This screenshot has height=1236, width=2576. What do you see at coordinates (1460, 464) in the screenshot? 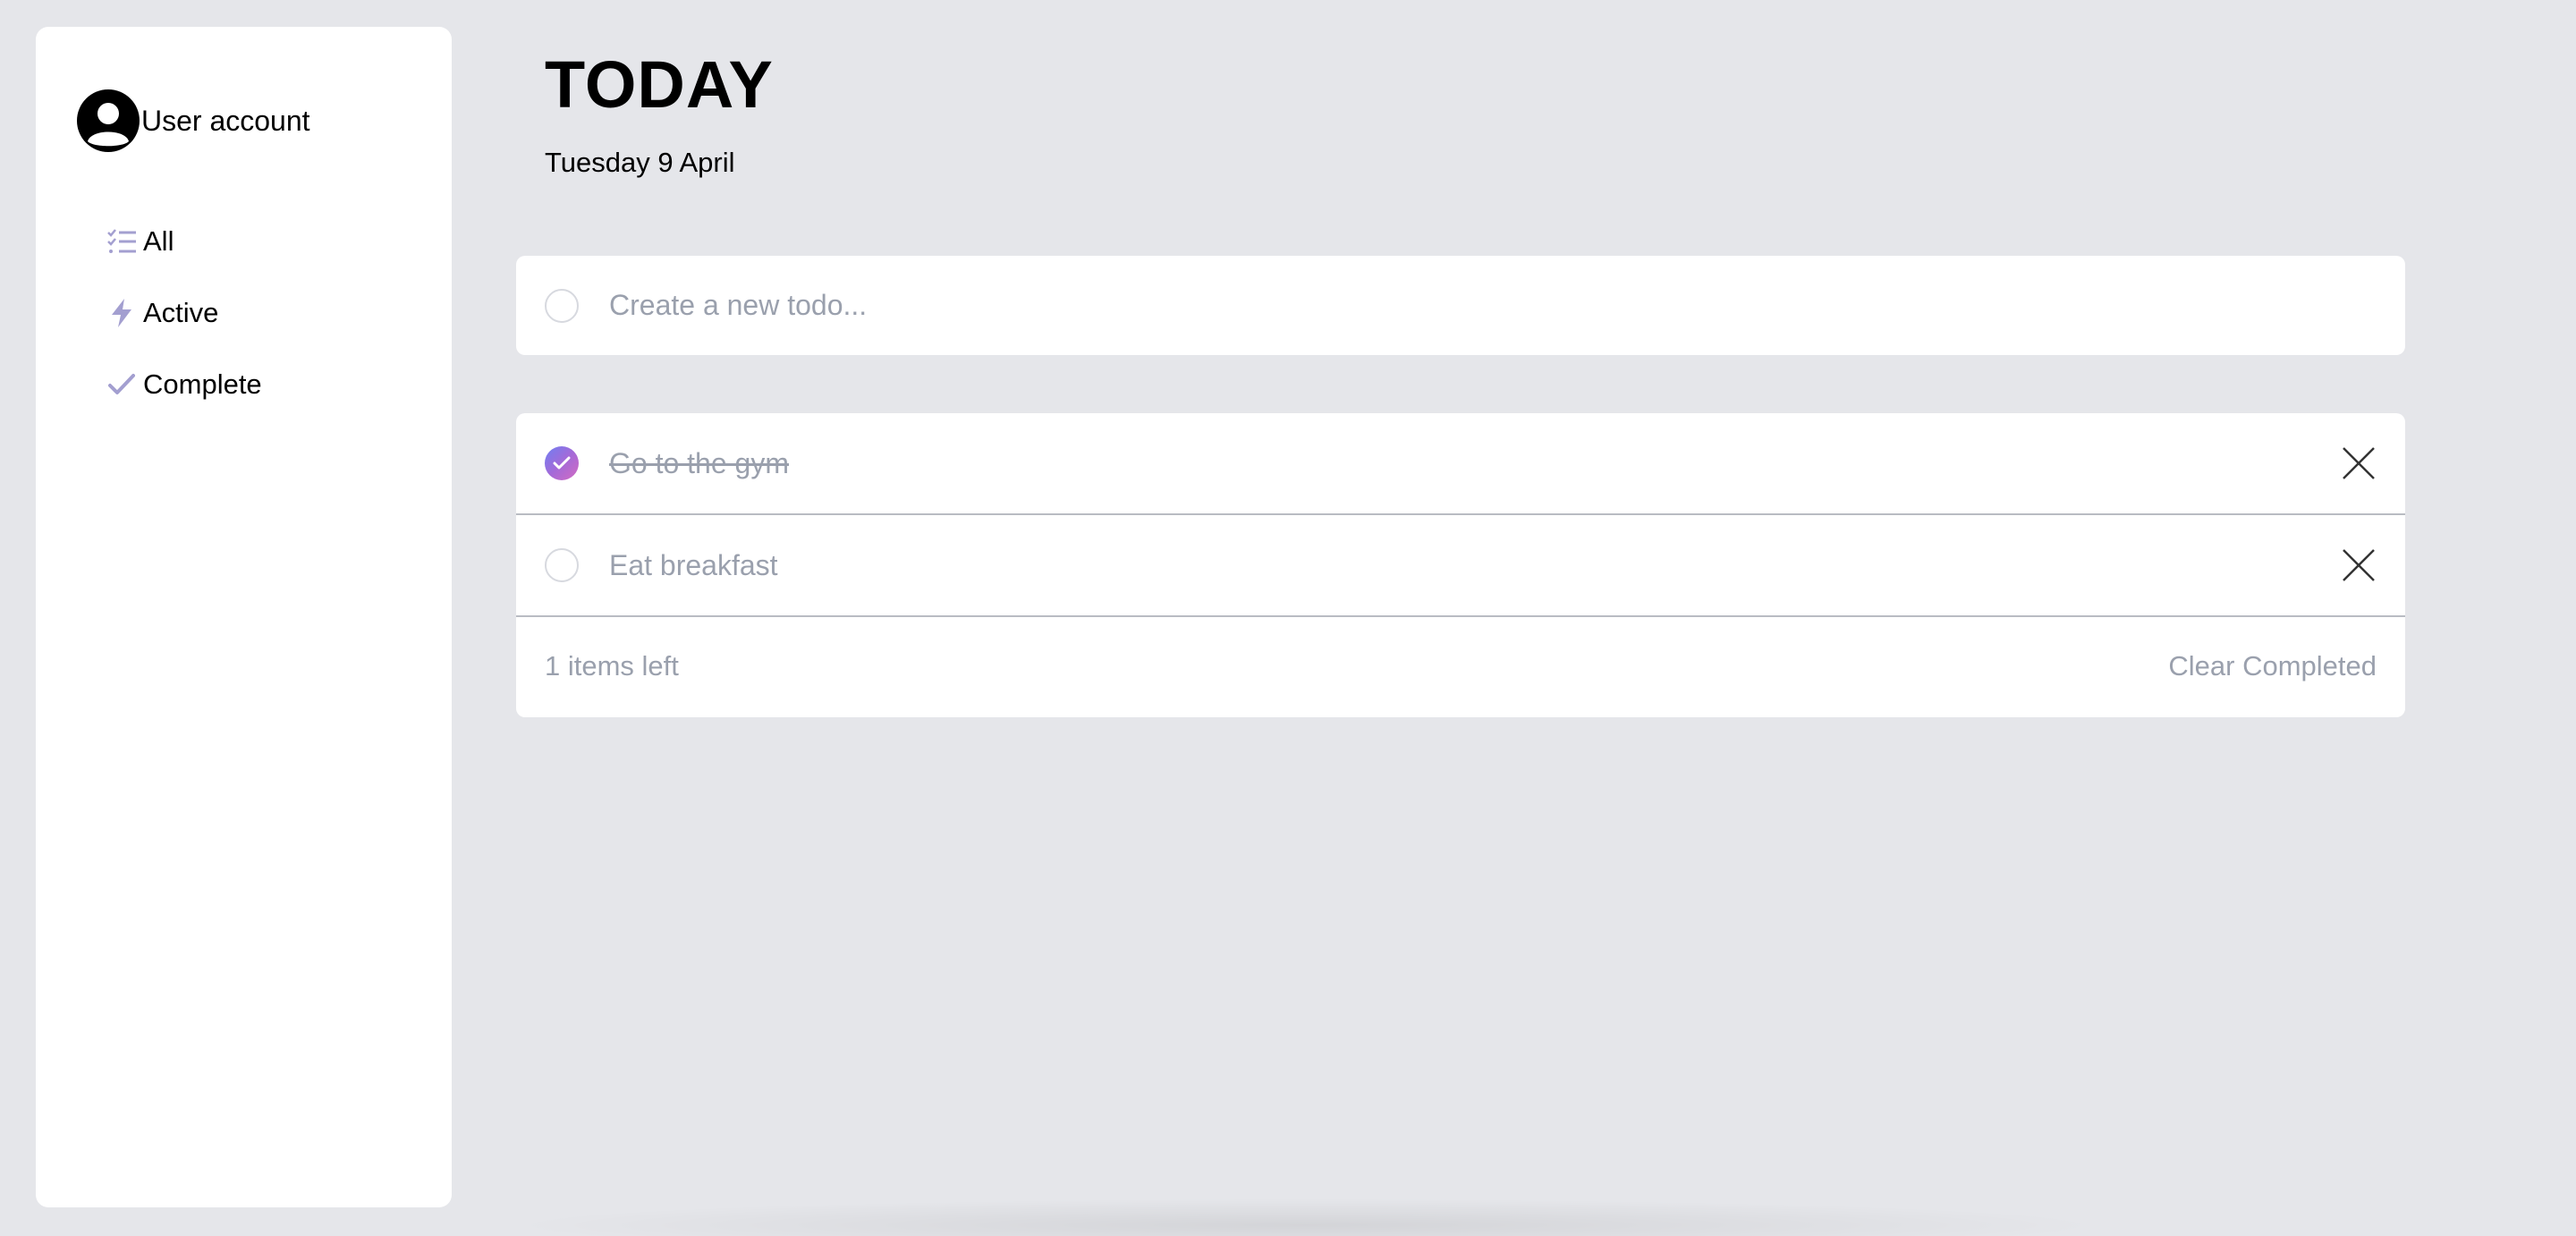
I see `todo-item: Go to the gym` at bounding box center [1460, 464].